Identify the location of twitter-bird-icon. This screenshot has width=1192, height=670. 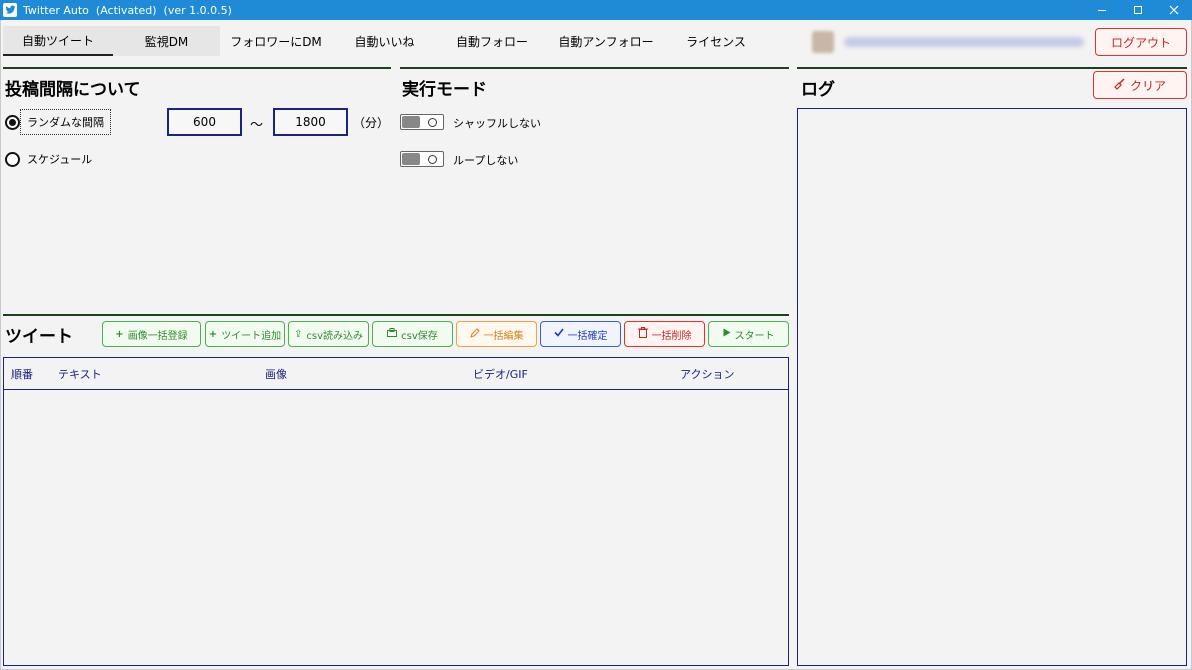
(10, 10).